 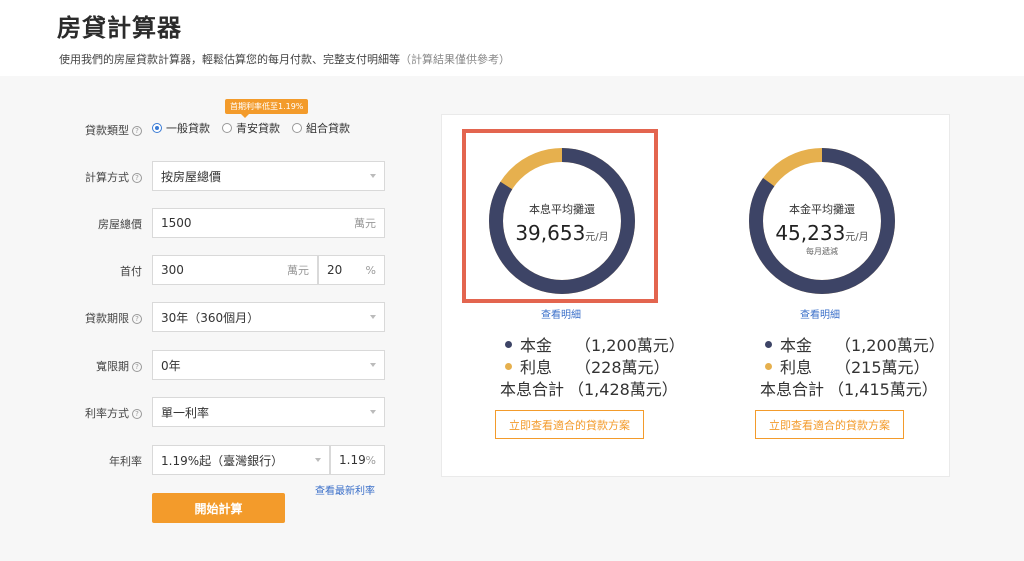 I want to click on down-payment-percent-input: 20%, so click(x=351, y=270).